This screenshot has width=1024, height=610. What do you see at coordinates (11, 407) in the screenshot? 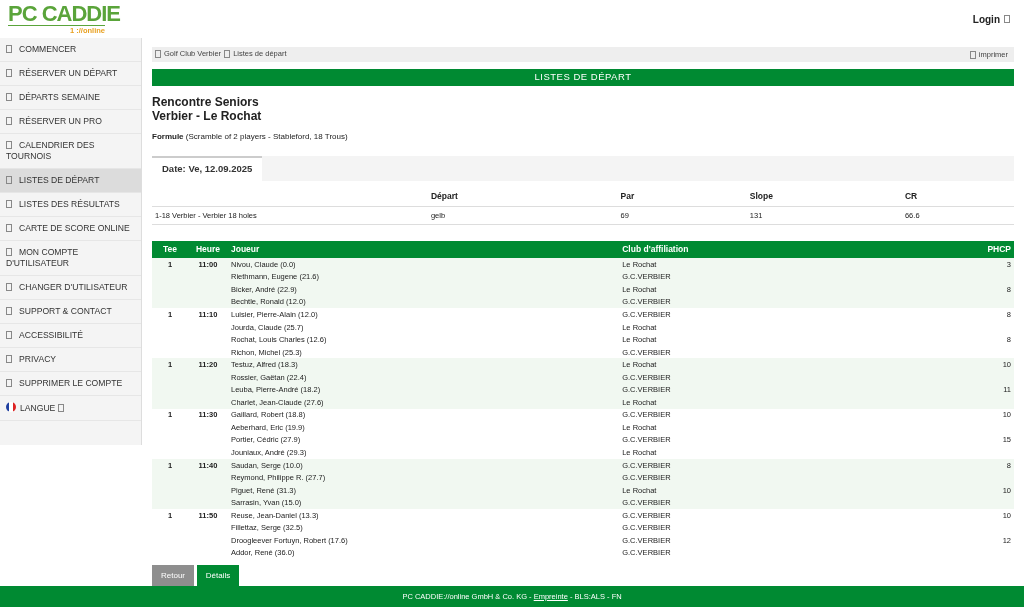
I see `flag-icon` at bounding box center [11, 407].